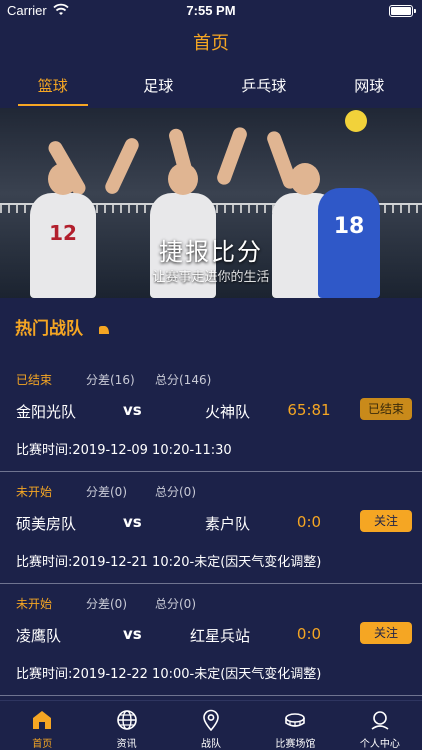 The width and height of the screenshot is (422, 750). Describe the element at coordinates (264, 87) in the screenshot. I see `tab-table-tennis: 乒乓球` at that location.